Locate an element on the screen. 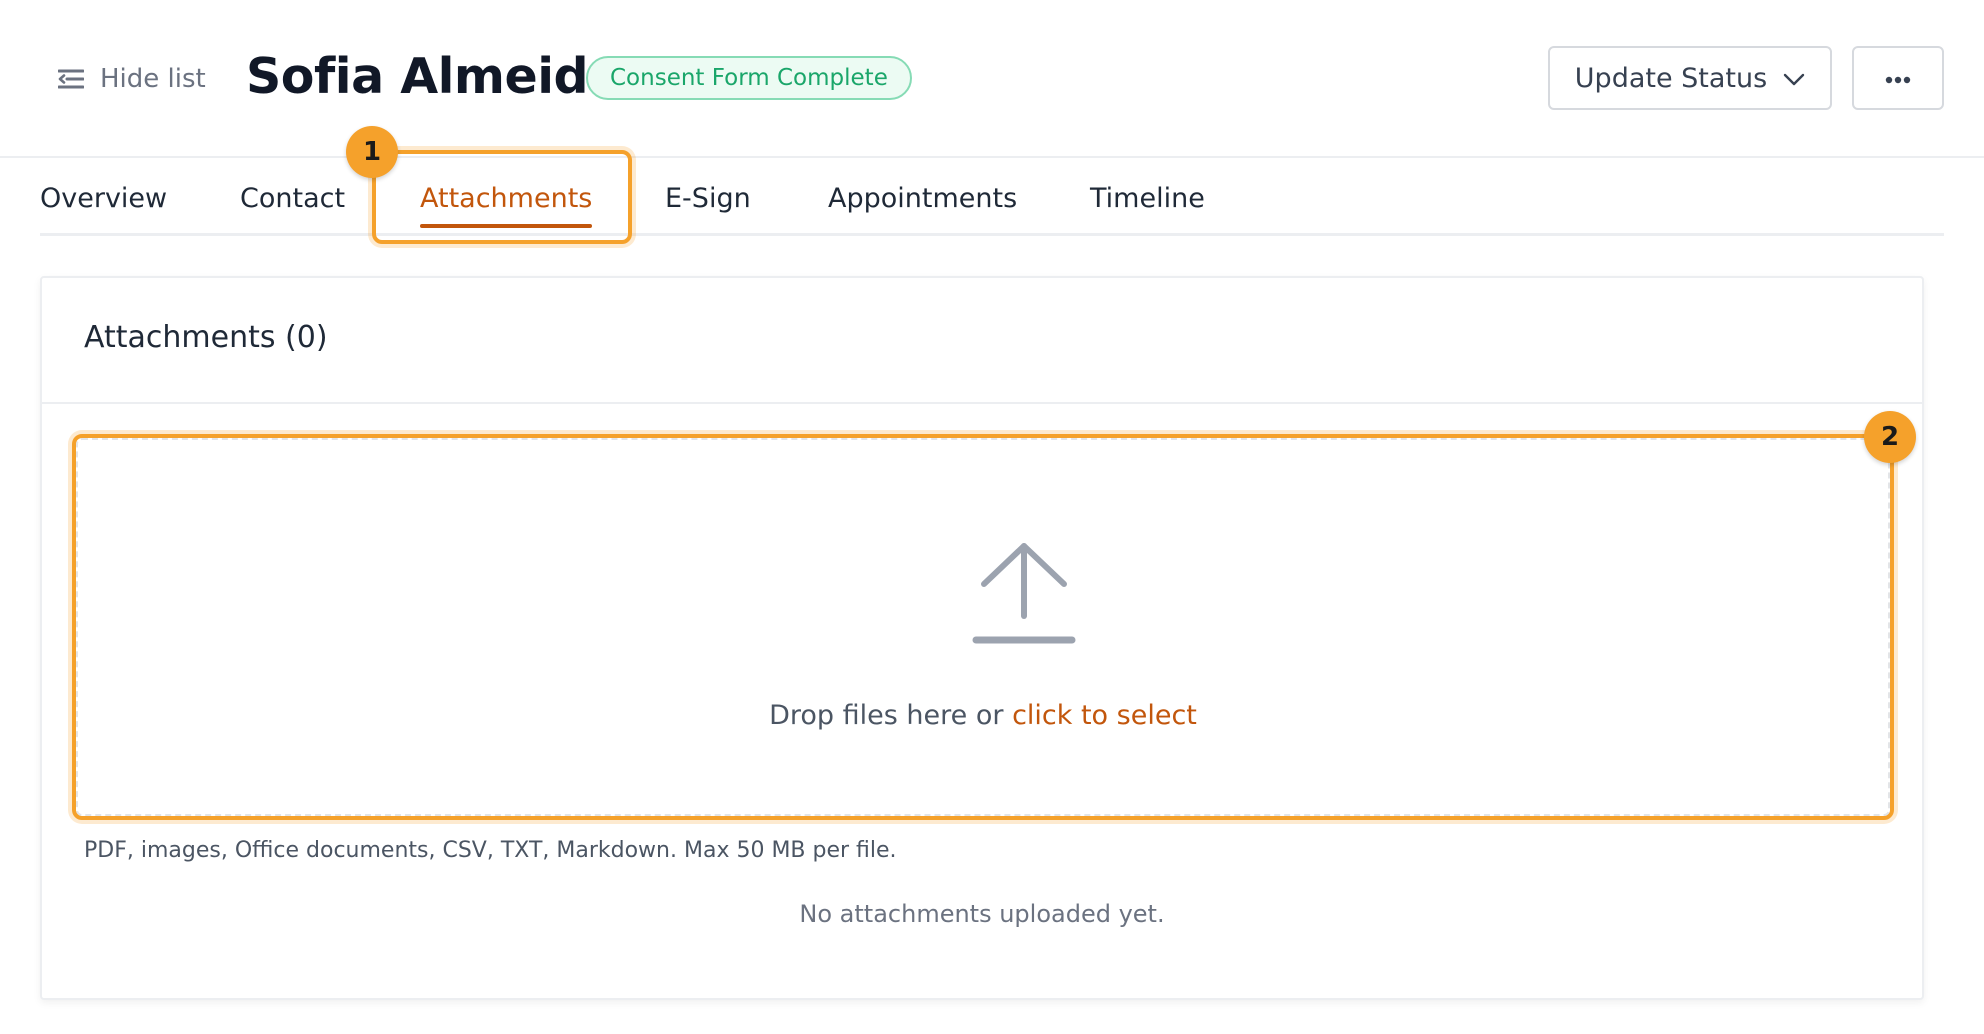  tab-attachments: Attachments is located at coordinates (506, 198).